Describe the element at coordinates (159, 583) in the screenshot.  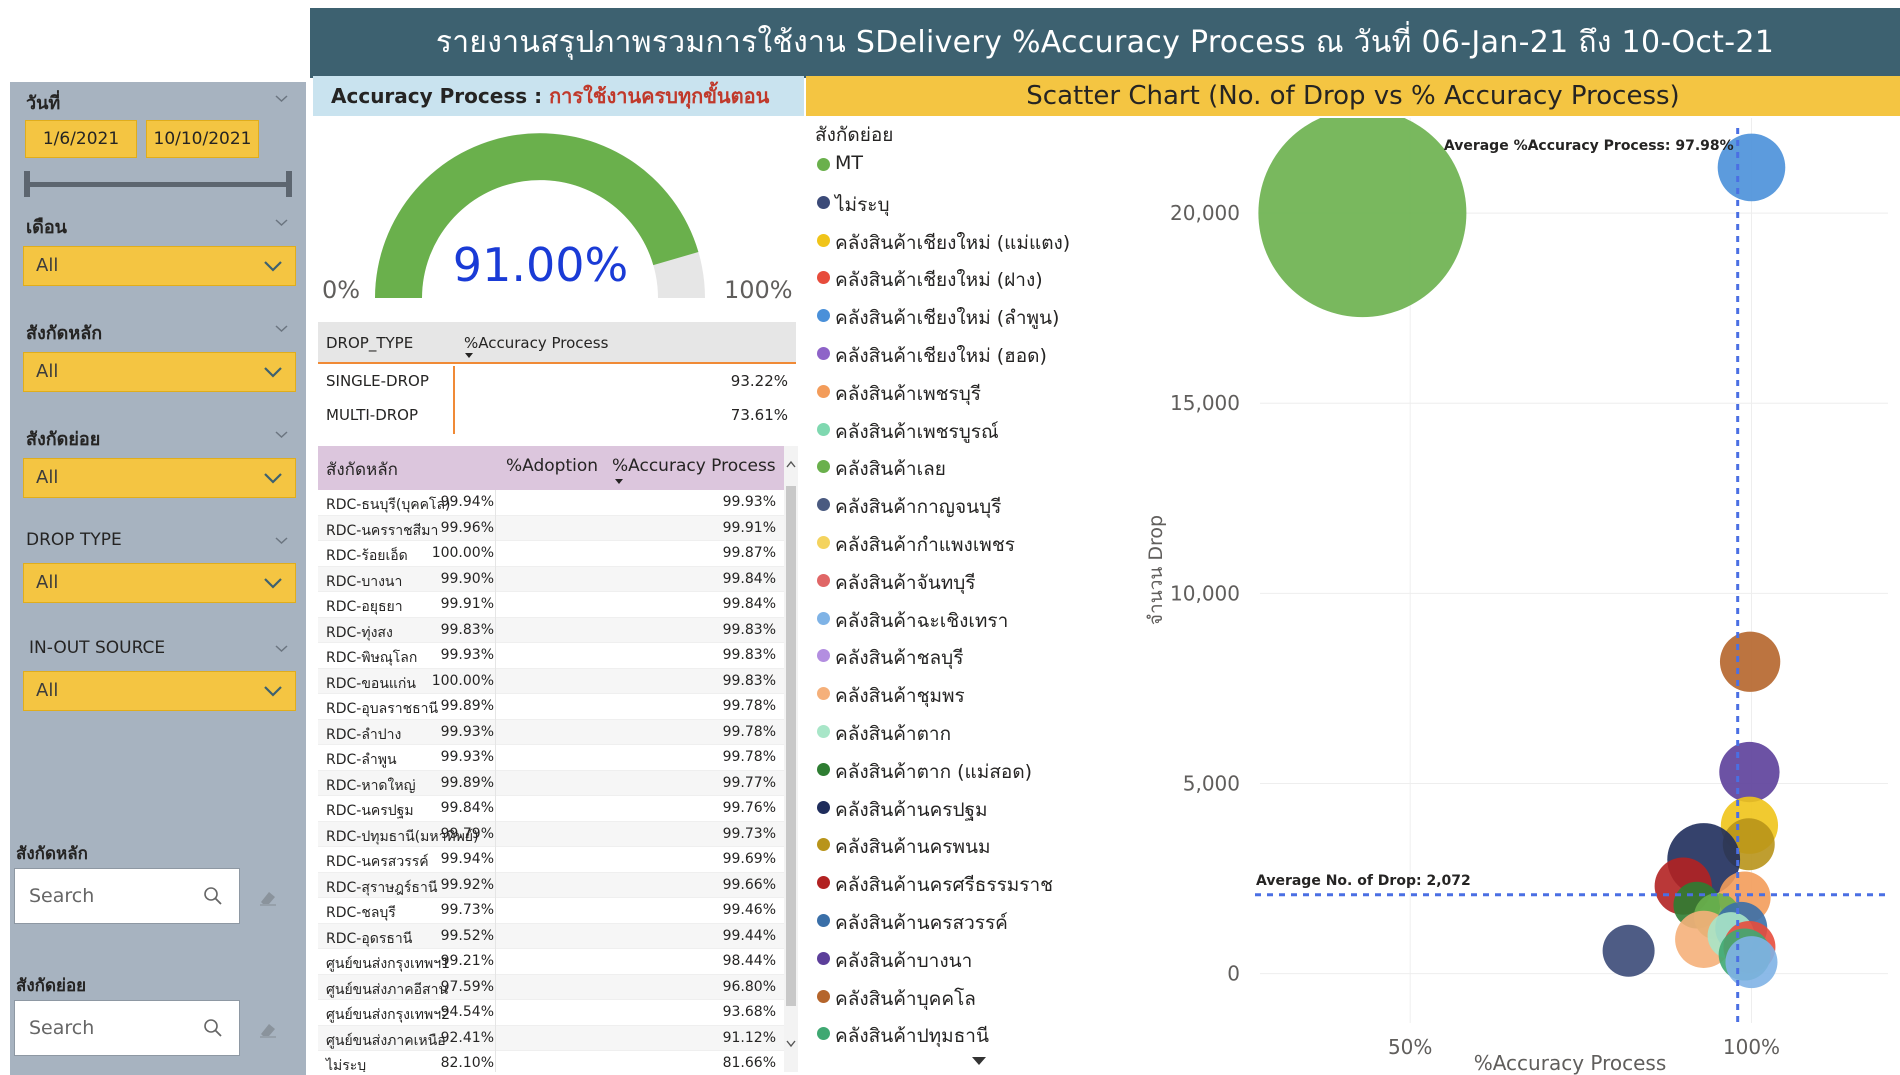
I see `drop-type-dropdown: All` at that location.